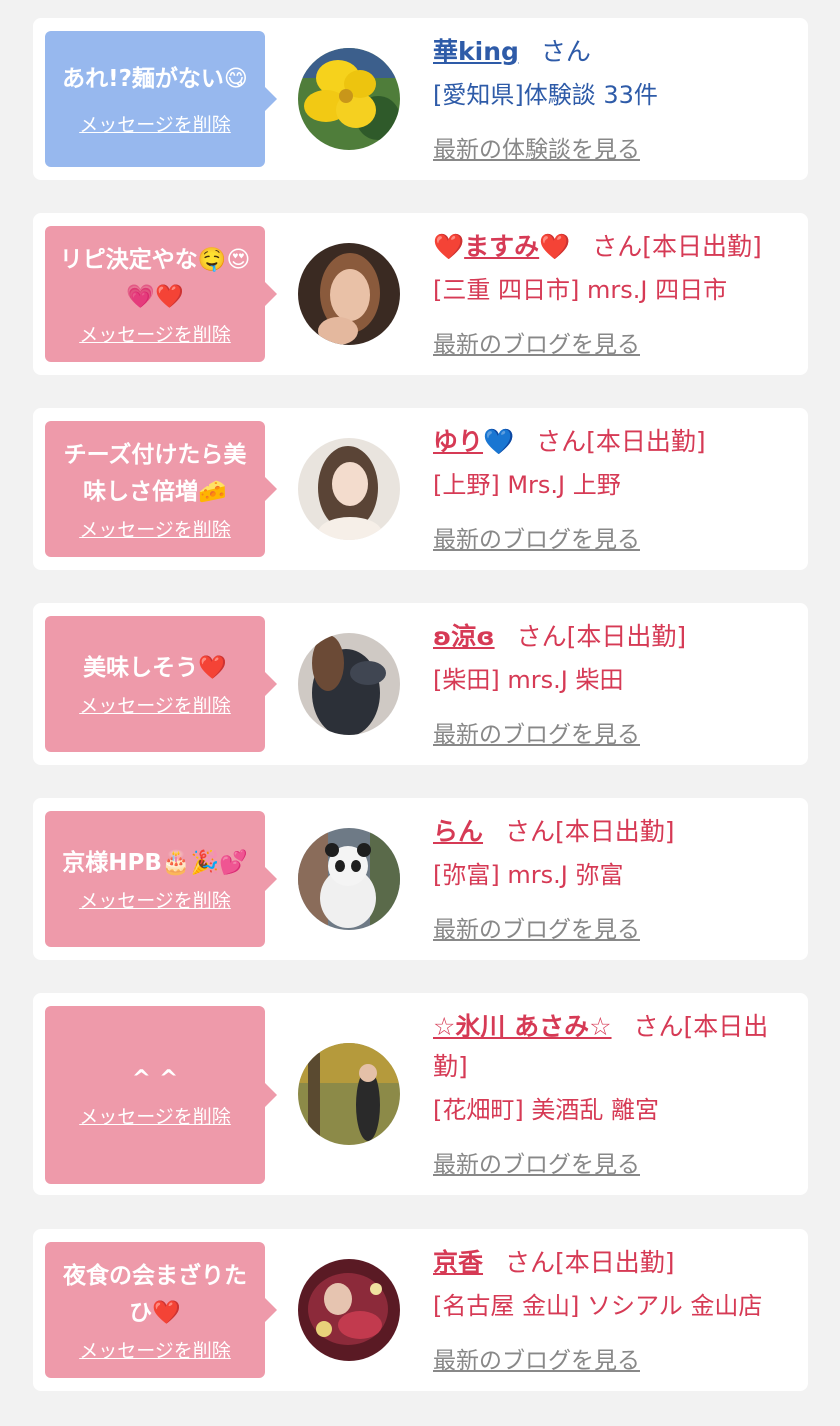 This screenshot has height=1426, width=840. Describe the element at coordinates (155, 79) in the screenshot. I see `message-text: あれ!?麺がない😋` at that location.